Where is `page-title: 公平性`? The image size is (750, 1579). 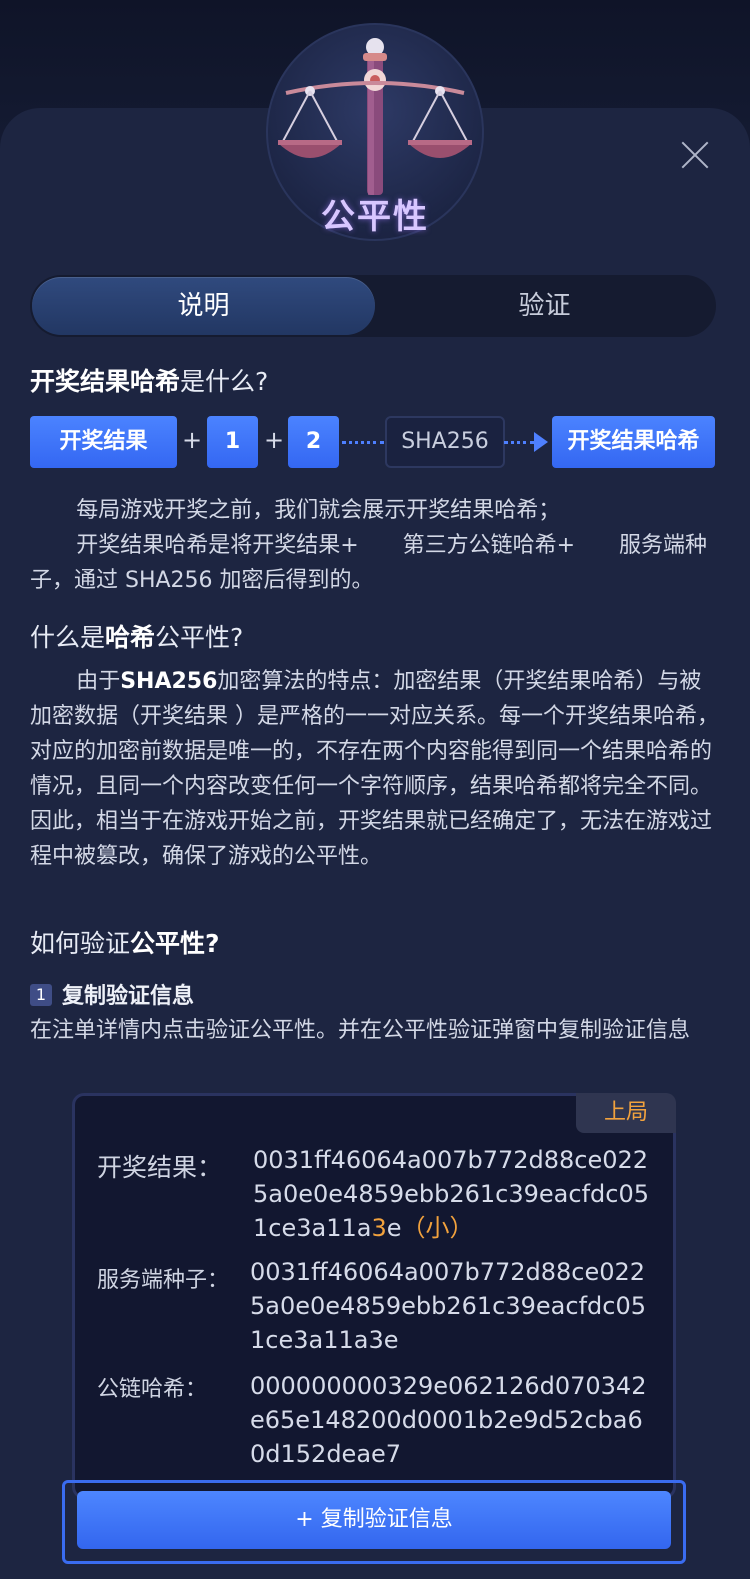 page-title: 公平性 is located at coordinates (375, 217).